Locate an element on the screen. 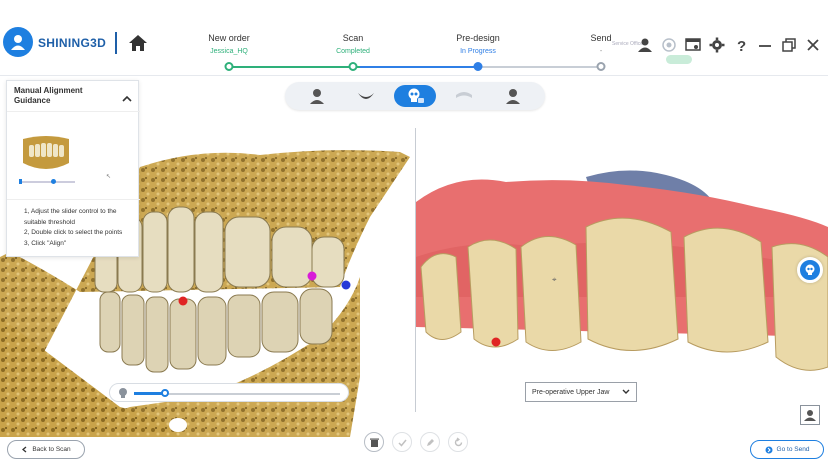 This screenshot has width=828, height=463. chevron-up-icon is located at coordinates (127, 96).